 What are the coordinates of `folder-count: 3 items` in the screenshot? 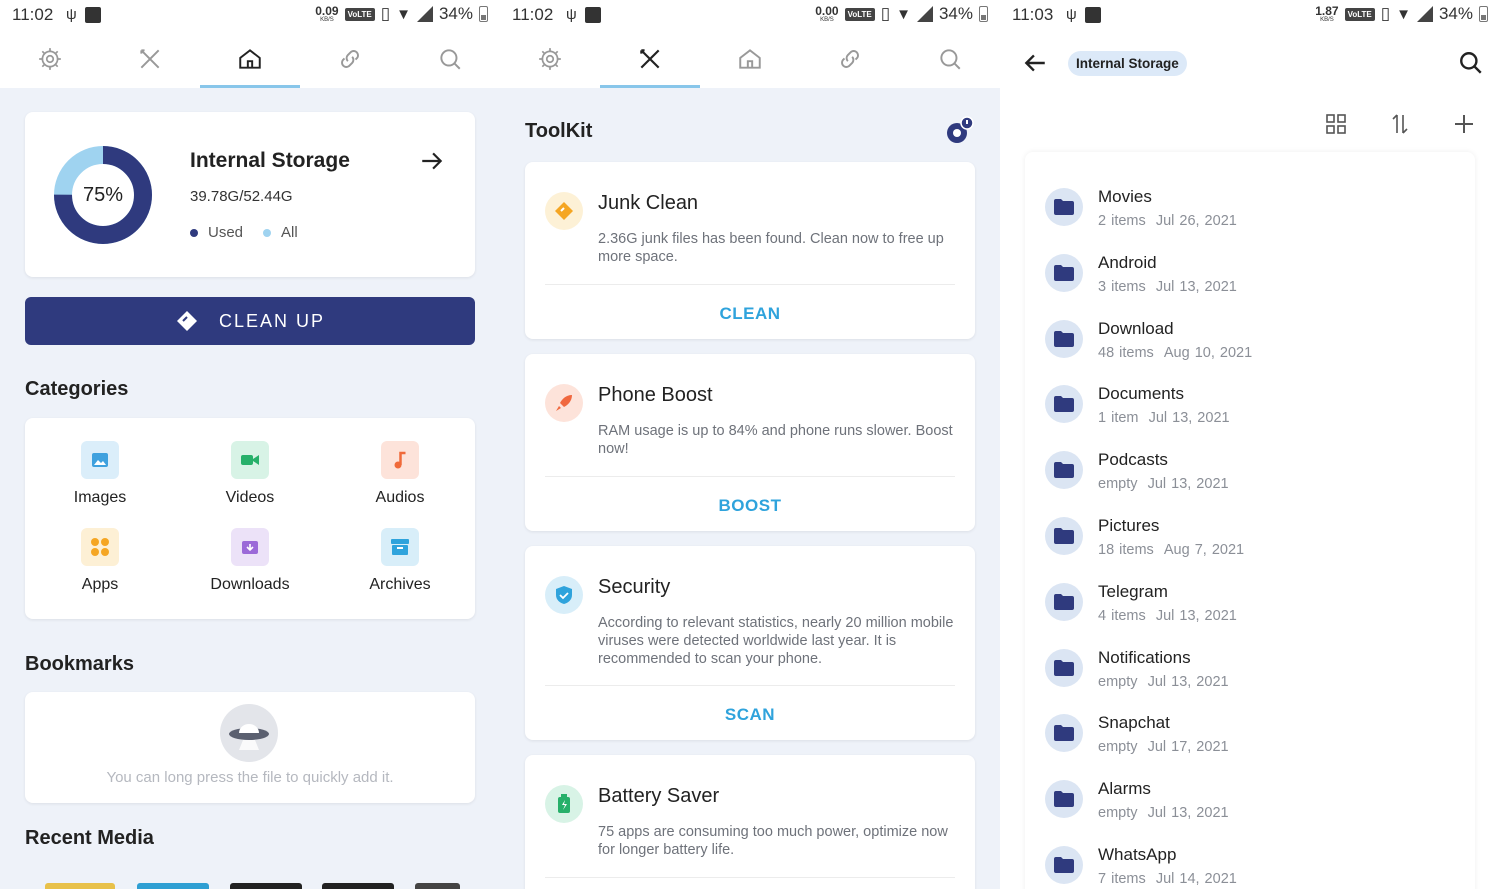 It's located at (1122, 286).